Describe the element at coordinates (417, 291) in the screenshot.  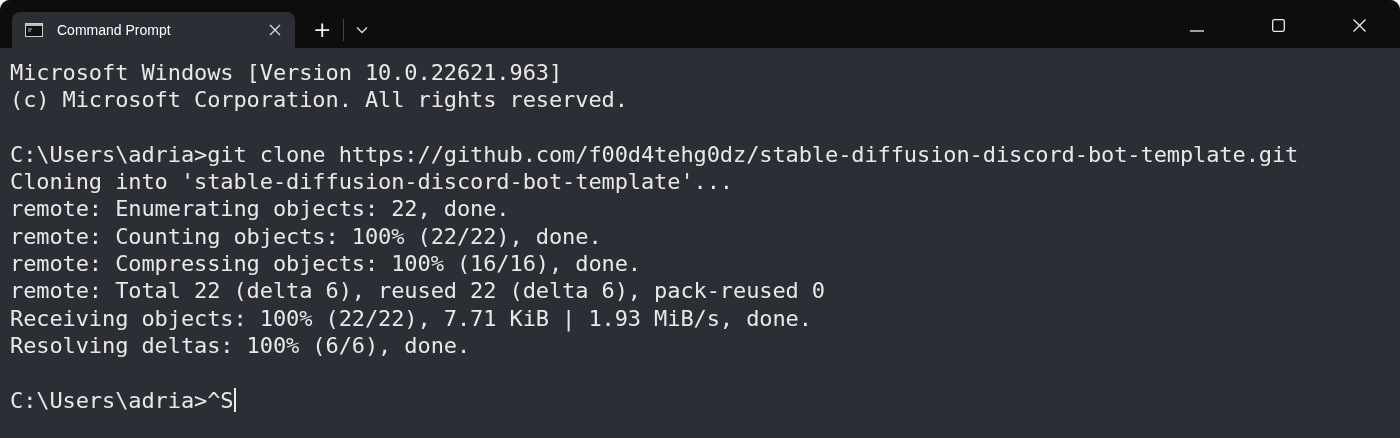
I see `terminal-line: remote: Total 22 (delta 6), reused 22 (delta 6), pack-reused 0` at that location.